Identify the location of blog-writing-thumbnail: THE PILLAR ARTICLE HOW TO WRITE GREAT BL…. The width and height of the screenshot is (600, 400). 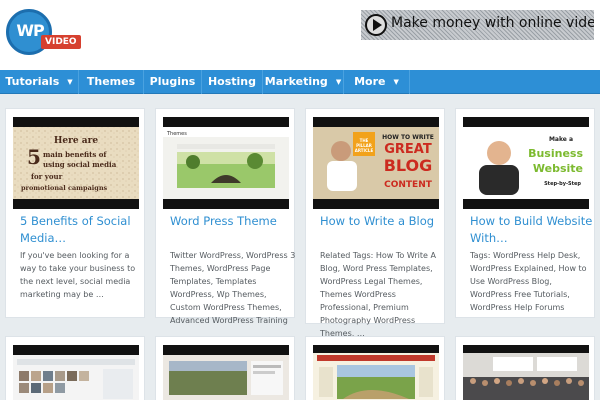
(376, 163).